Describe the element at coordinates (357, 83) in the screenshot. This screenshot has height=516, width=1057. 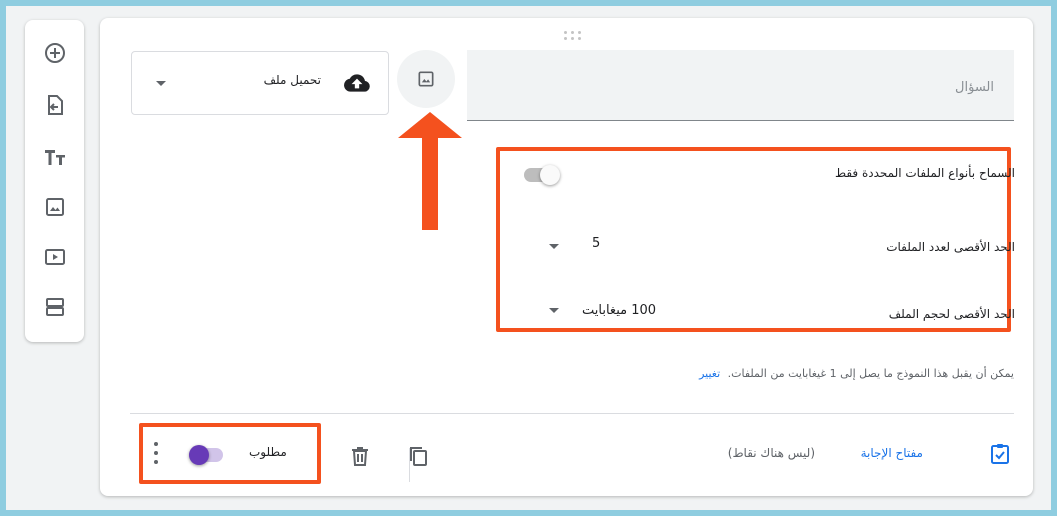
I see `cloud-upload-icon` at that location.